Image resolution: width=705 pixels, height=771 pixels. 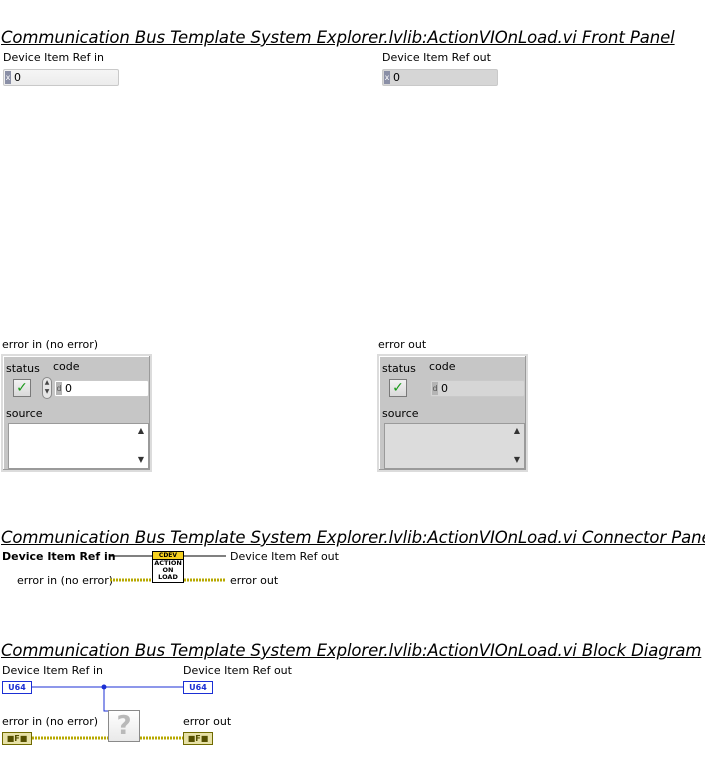 What do you see at coordinates (477, 388) in the screenshot?
I see `code-indicator: d 0` at bounding box center [477, 388].